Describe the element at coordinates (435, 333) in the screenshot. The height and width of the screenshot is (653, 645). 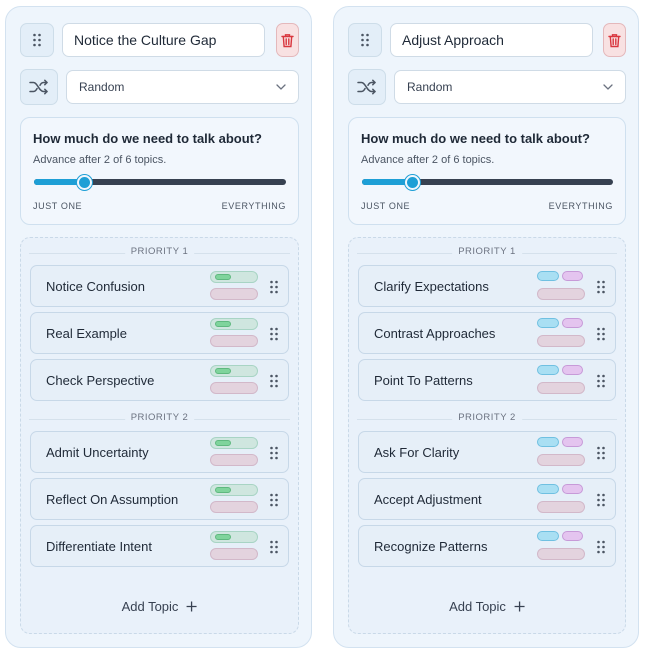
I see `topic-label: Contrast Approaches` at that location.